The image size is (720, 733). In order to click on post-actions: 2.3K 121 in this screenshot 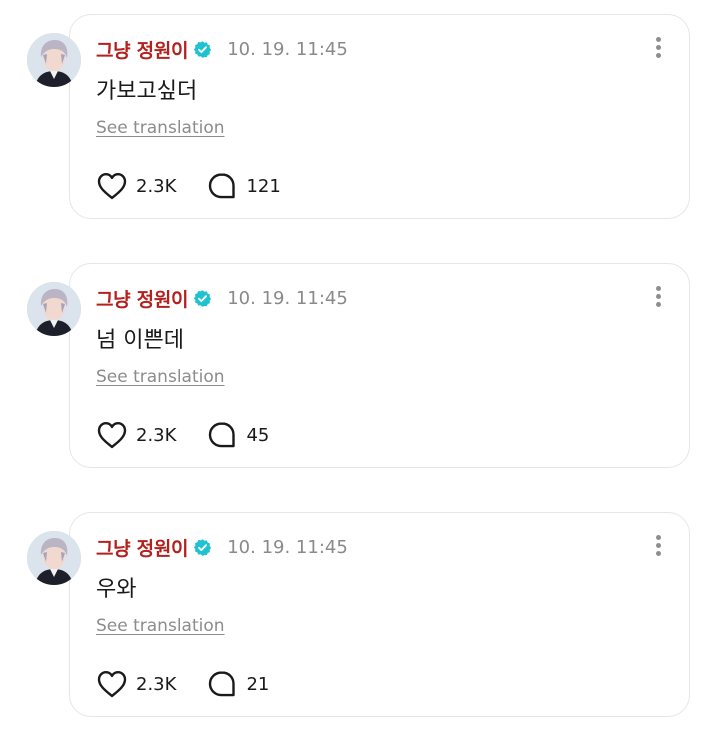, I will do `click(188, 186)`.